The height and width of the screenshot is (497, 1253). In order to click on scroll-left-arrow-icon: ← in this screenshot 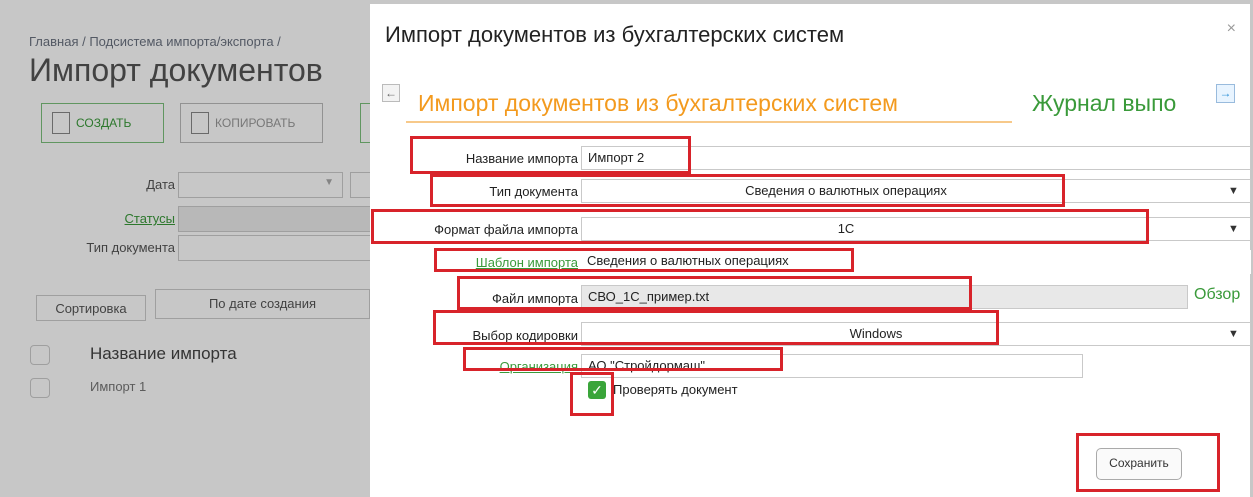, I will do `click(391, 93)`.